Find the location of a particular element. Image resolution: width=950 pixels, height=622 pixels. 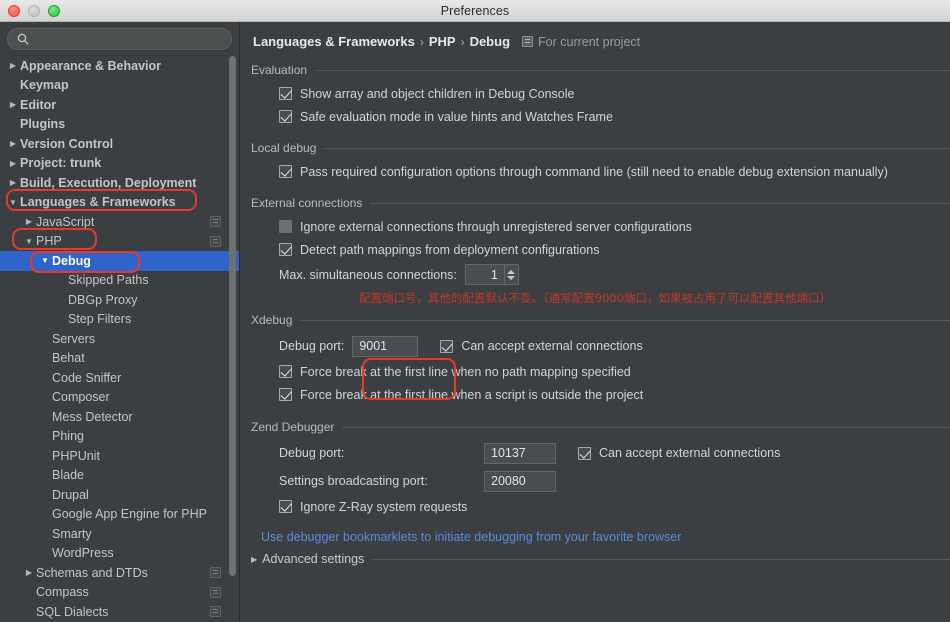

sidebar-item-composer: Composer is located at coordinates (119, 398).